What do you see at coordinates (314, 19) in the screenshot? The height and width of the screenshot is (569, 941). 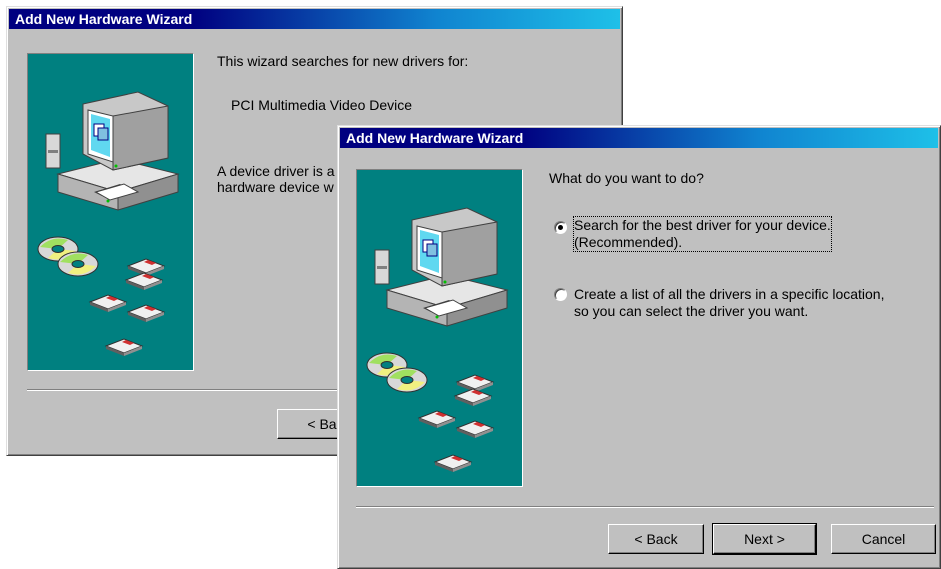 I see `back-window-title-bar: Add New Hardware Wizard` at bounding box center [314, 19].